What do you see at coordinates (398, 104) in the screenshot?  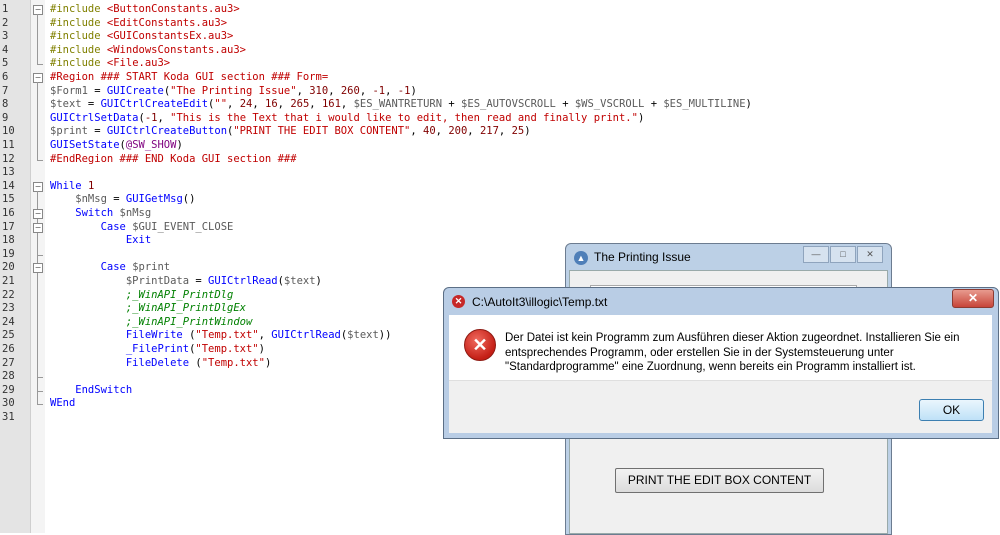 I see `code-token: $ES_WANTRETURN` at bounding box center [398, 104].